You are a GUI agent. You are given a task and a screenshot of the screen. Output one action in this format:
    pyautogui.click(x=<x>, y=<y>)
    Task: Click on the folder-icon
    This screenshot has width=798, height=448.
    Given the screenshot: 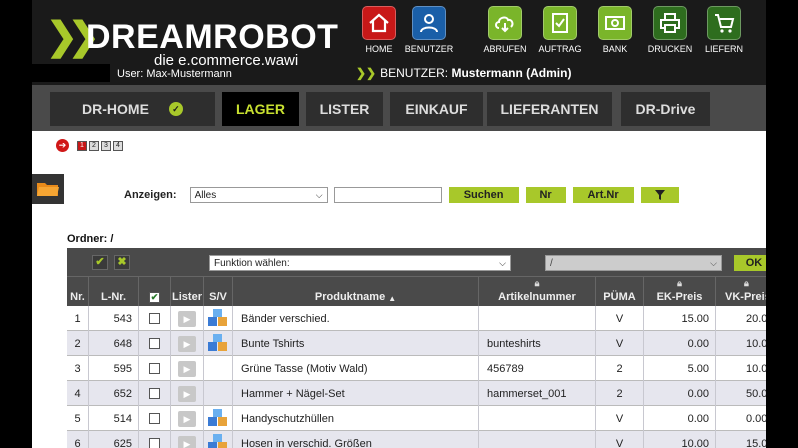 What is the action you would take?
    pyautogui.click(x=48, y=189)
    